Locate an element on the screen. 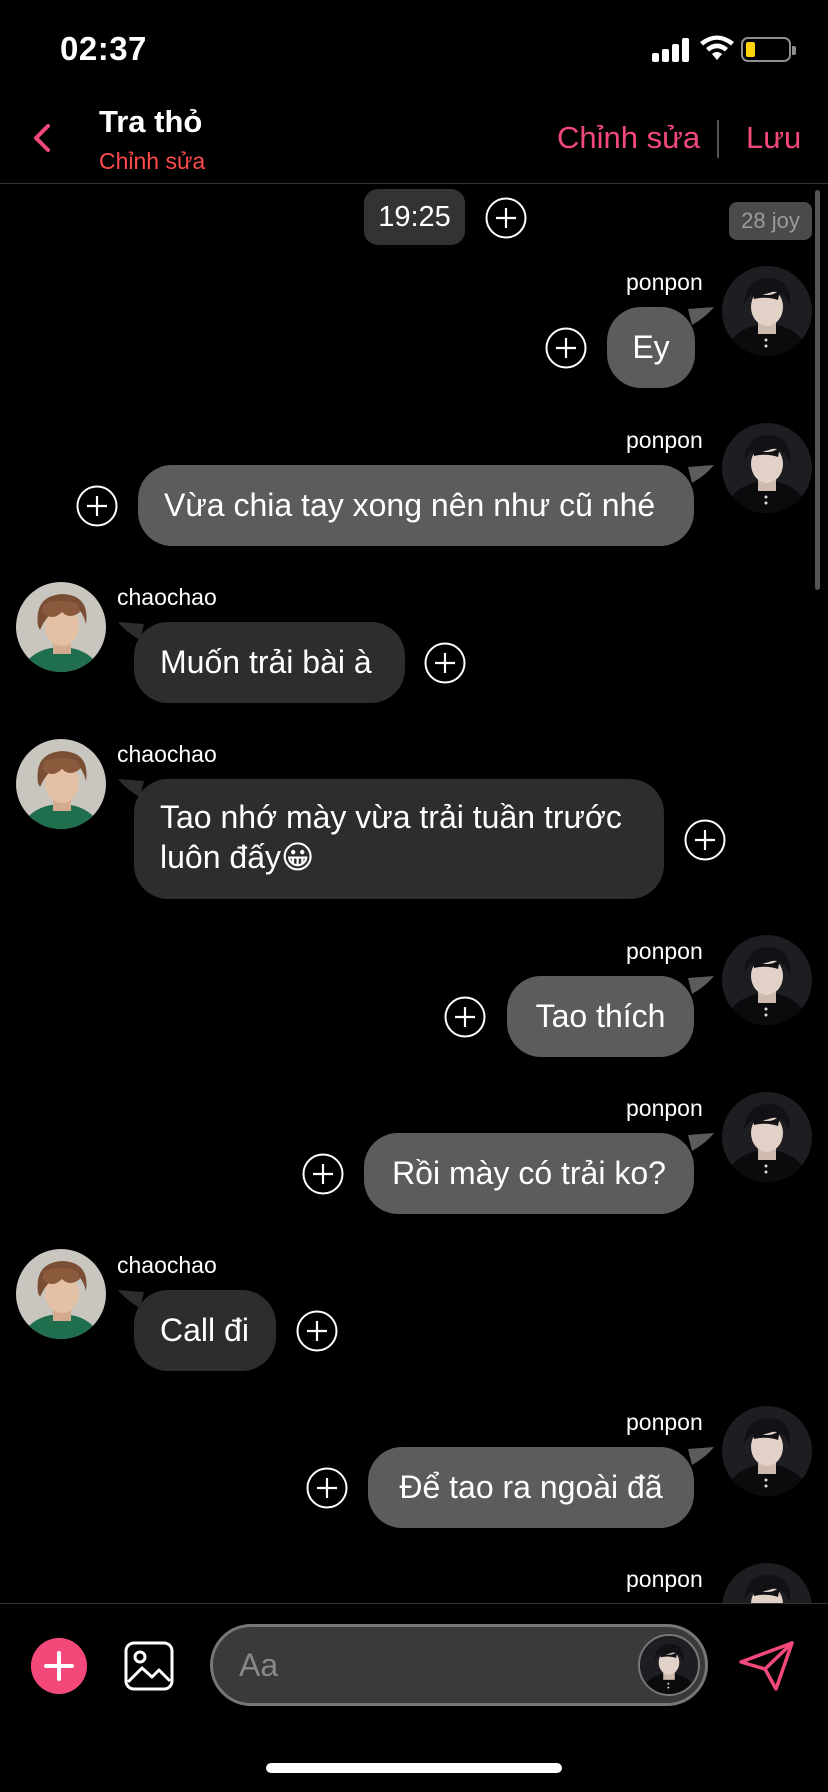 This screenshot has height=1792, width=828. composer-bar is located at coordinates (414, 1673).